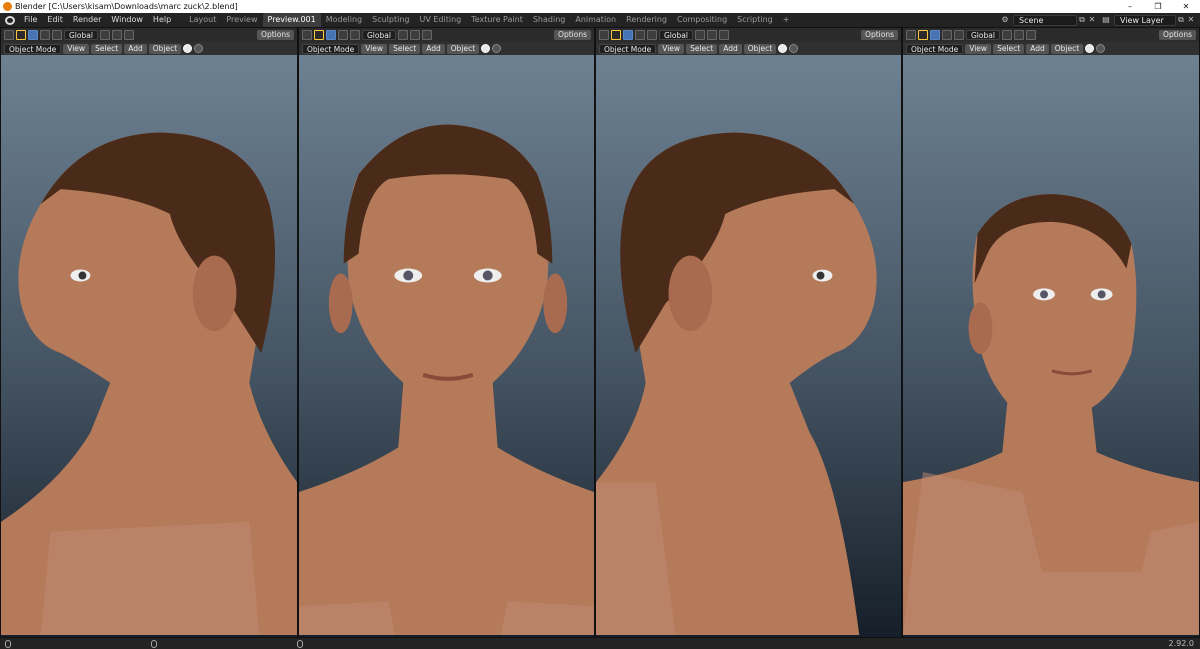 The image size is (1200, 649). What do you see at coordinates (30, 20) in the screenshot?
I see `menu-file: File` at bounding box center [30, 20].